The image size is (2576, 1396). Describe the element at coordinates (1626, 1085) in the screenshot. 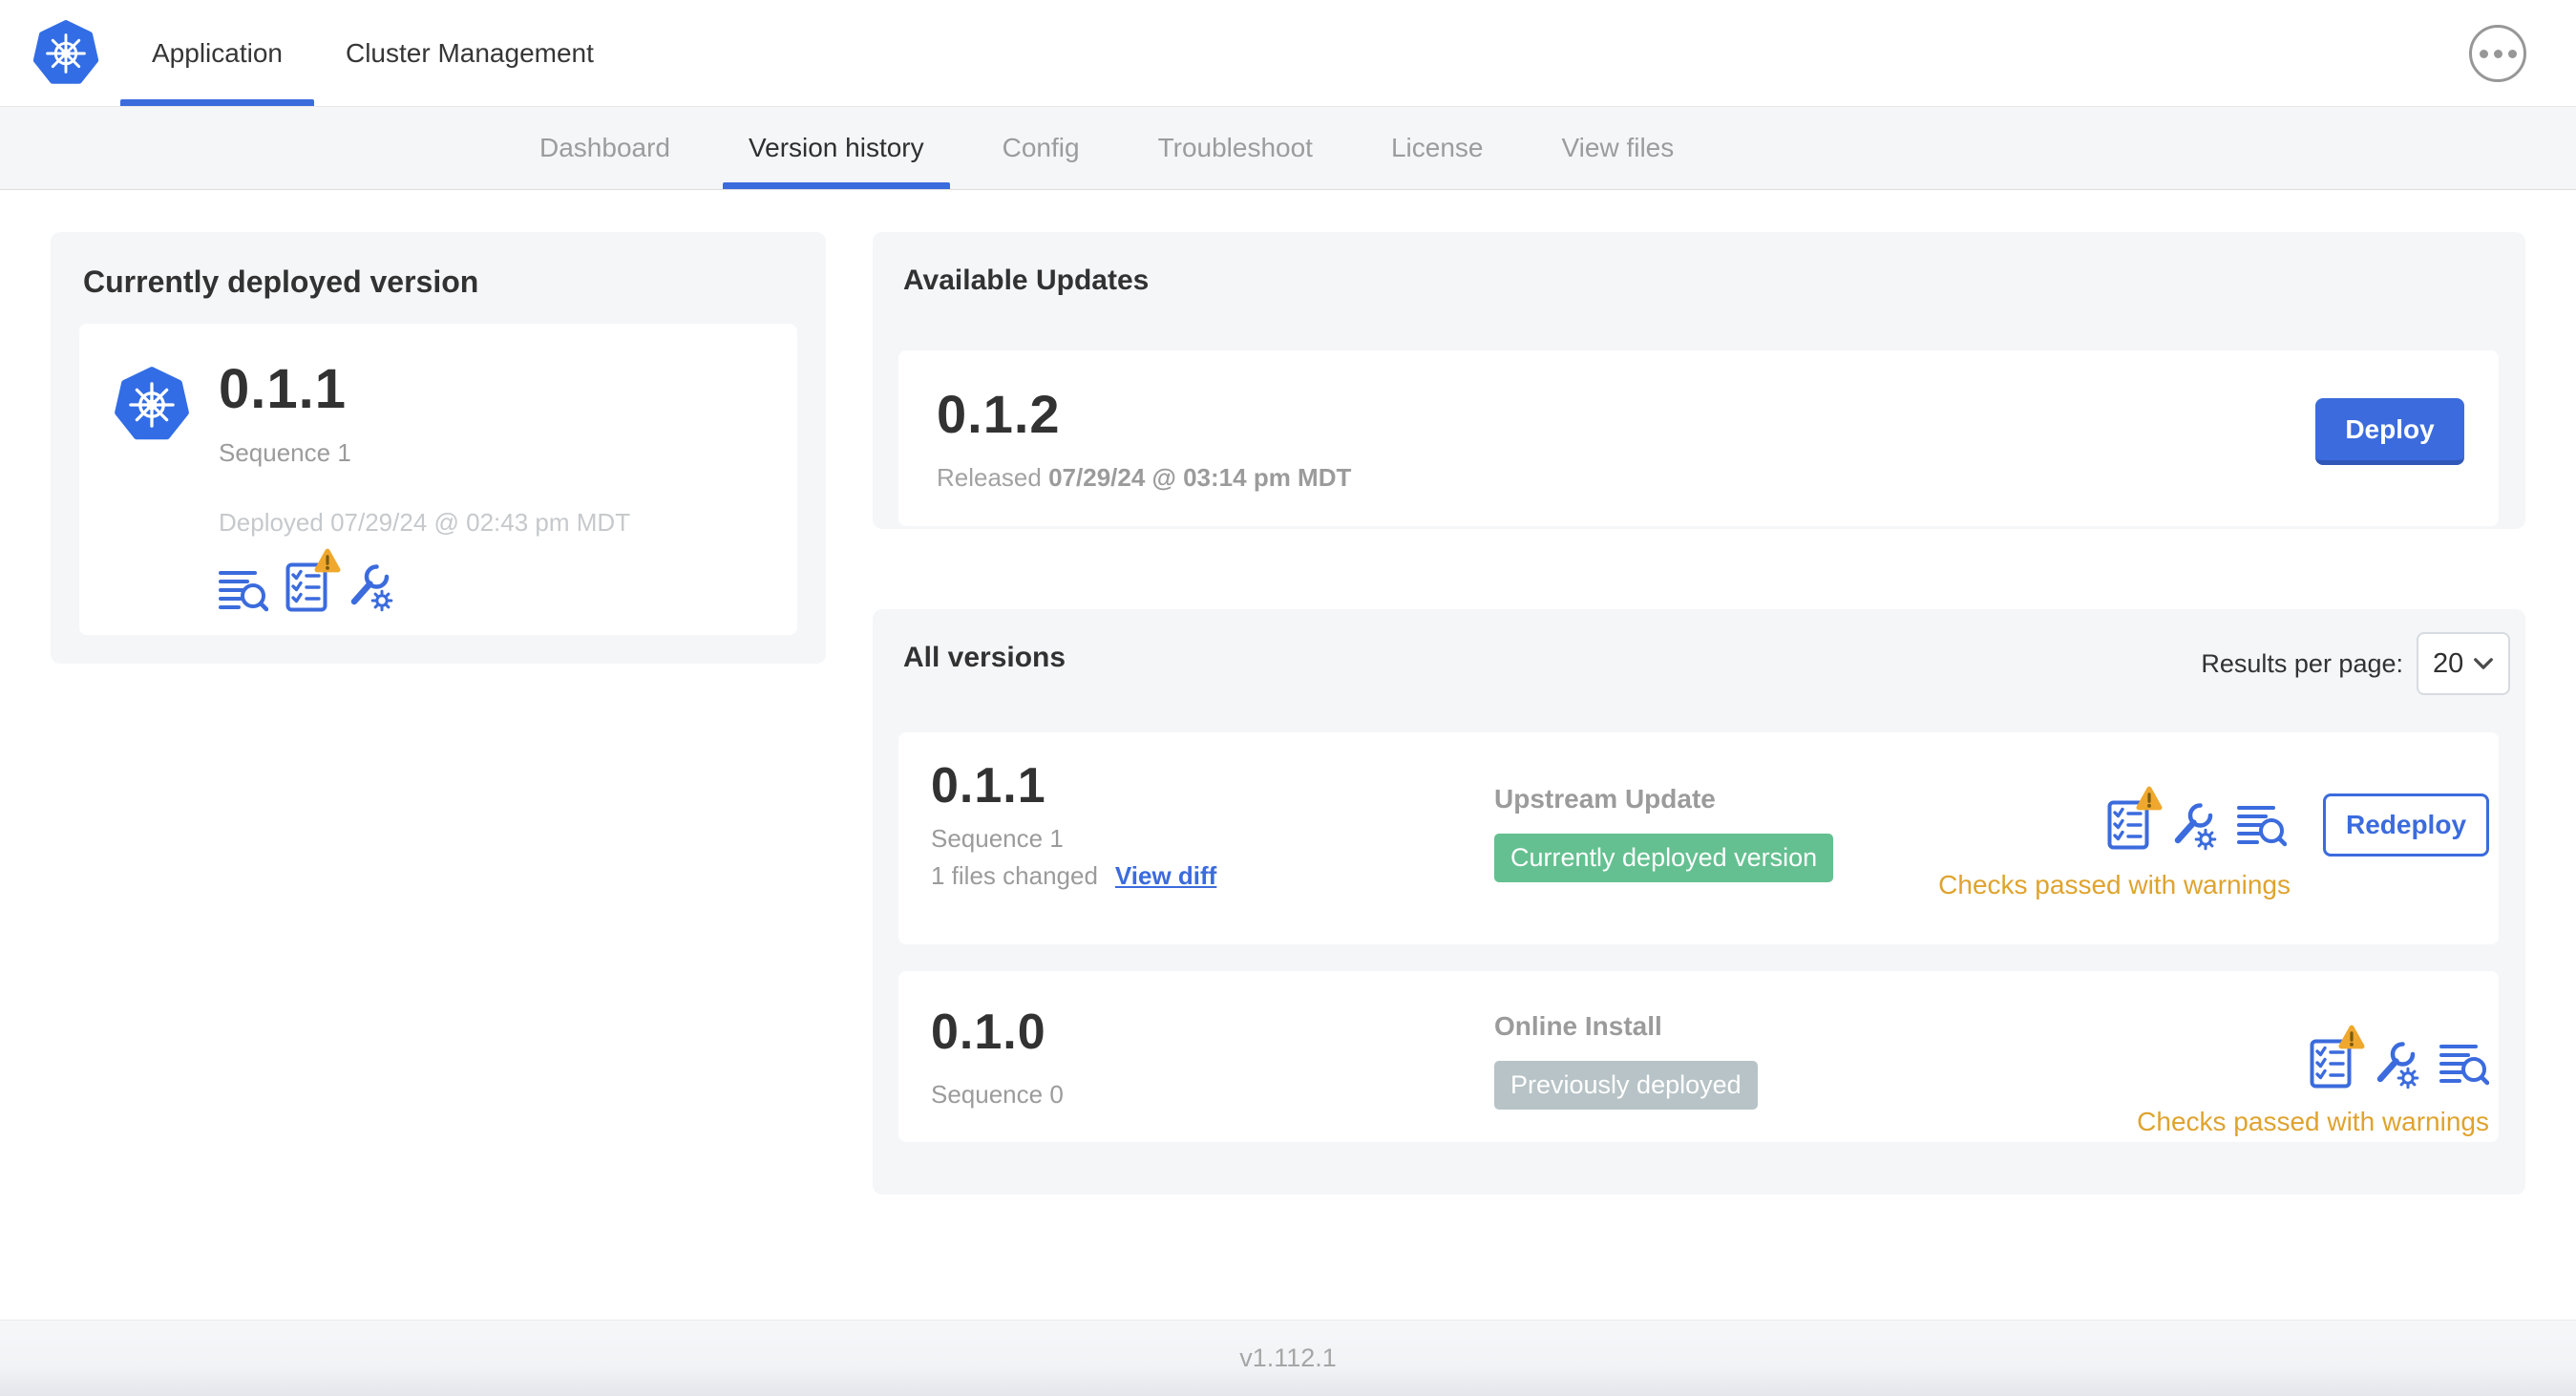

I see `previously-deployed-badge: Previously deployed` at that location.